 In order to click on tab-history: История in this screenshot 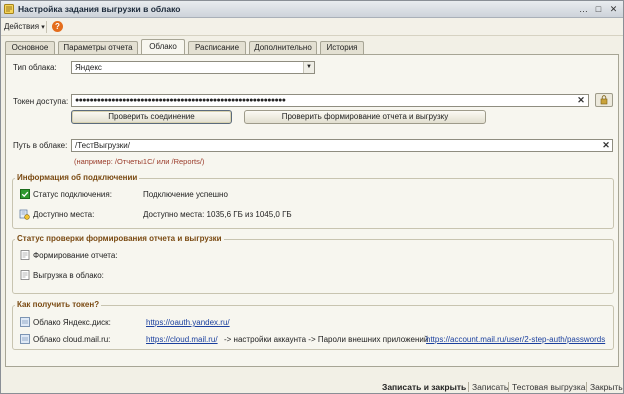, I will do `click(342, 48)`.